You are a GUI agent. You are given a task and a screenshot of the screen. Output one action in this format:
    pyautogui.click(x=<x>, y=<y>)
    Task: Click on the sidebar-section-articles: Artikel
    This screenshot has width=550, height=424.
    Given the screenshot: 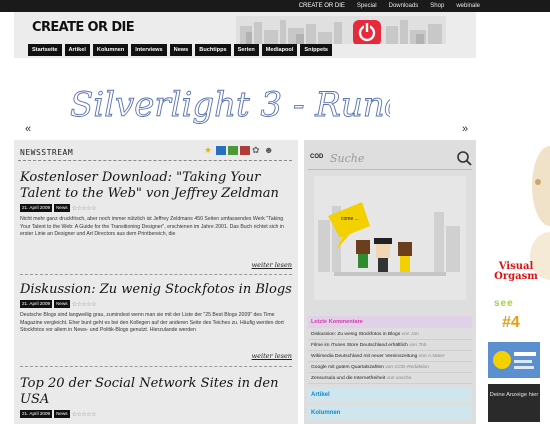 What is the action you would take?
    pyautogui.click(x=390, y=395)
    